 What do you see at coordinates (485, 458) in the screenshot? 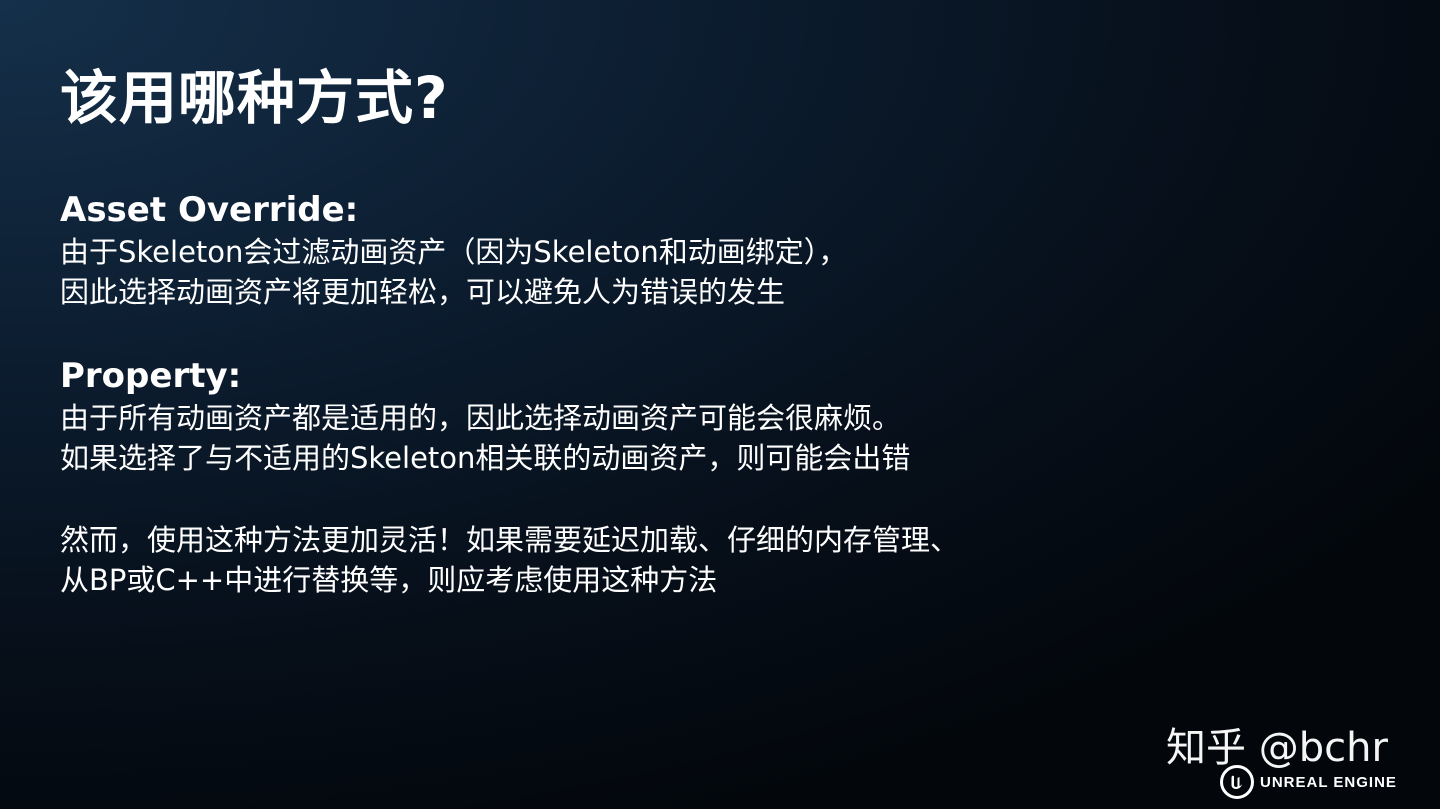
I see `section-line: 如果选择了与不适用的Skeleton相关联的动画资产，则可能会出错` at bounding box center [485, 458].